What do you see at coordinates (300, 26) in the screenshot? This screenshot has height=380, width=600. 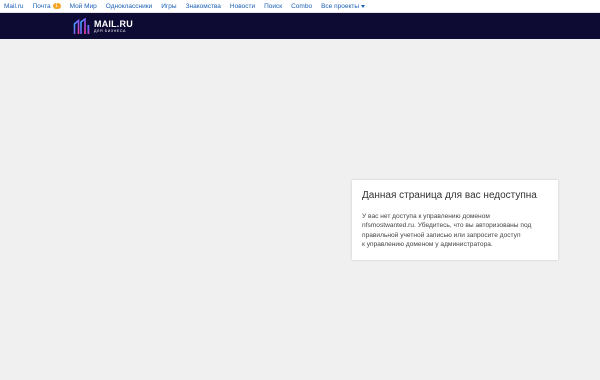 I see `biz-header: MAIL.RU ДЛЯ БИЗНЕСА` at bounding box center [300, 26].